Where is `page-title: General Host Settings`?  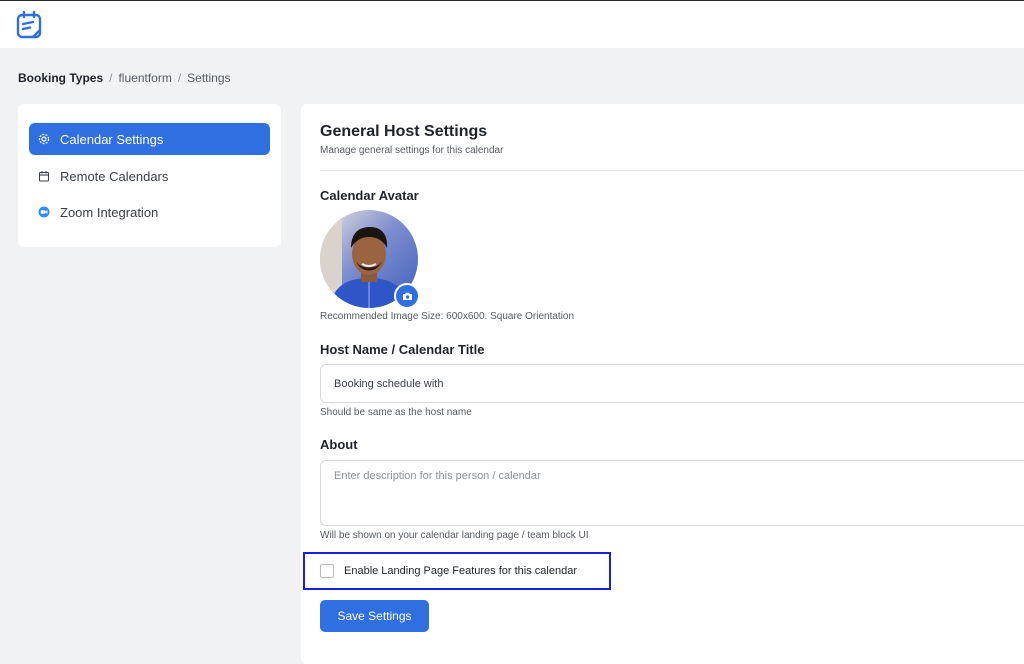 page-title: General Host Settings is located at coordinates (404, 131).